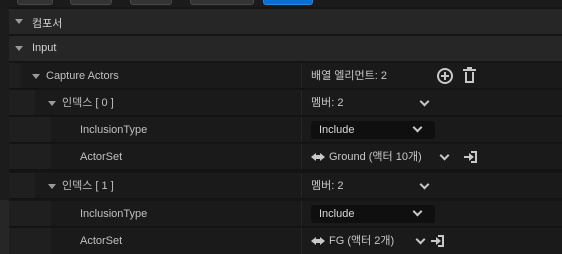 The image size is (562, 254). I want to click on category-label: Input, so click(44, 48).